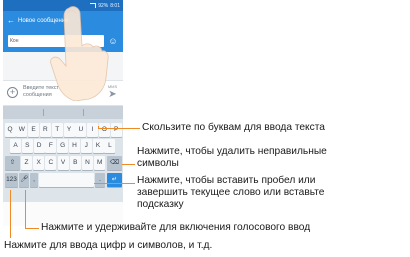  Describe the element at coordinates (232, 151) in the screenshot. I see `callout-delete-line1: Нажмите, чтобы удалить неправильные` at that location.